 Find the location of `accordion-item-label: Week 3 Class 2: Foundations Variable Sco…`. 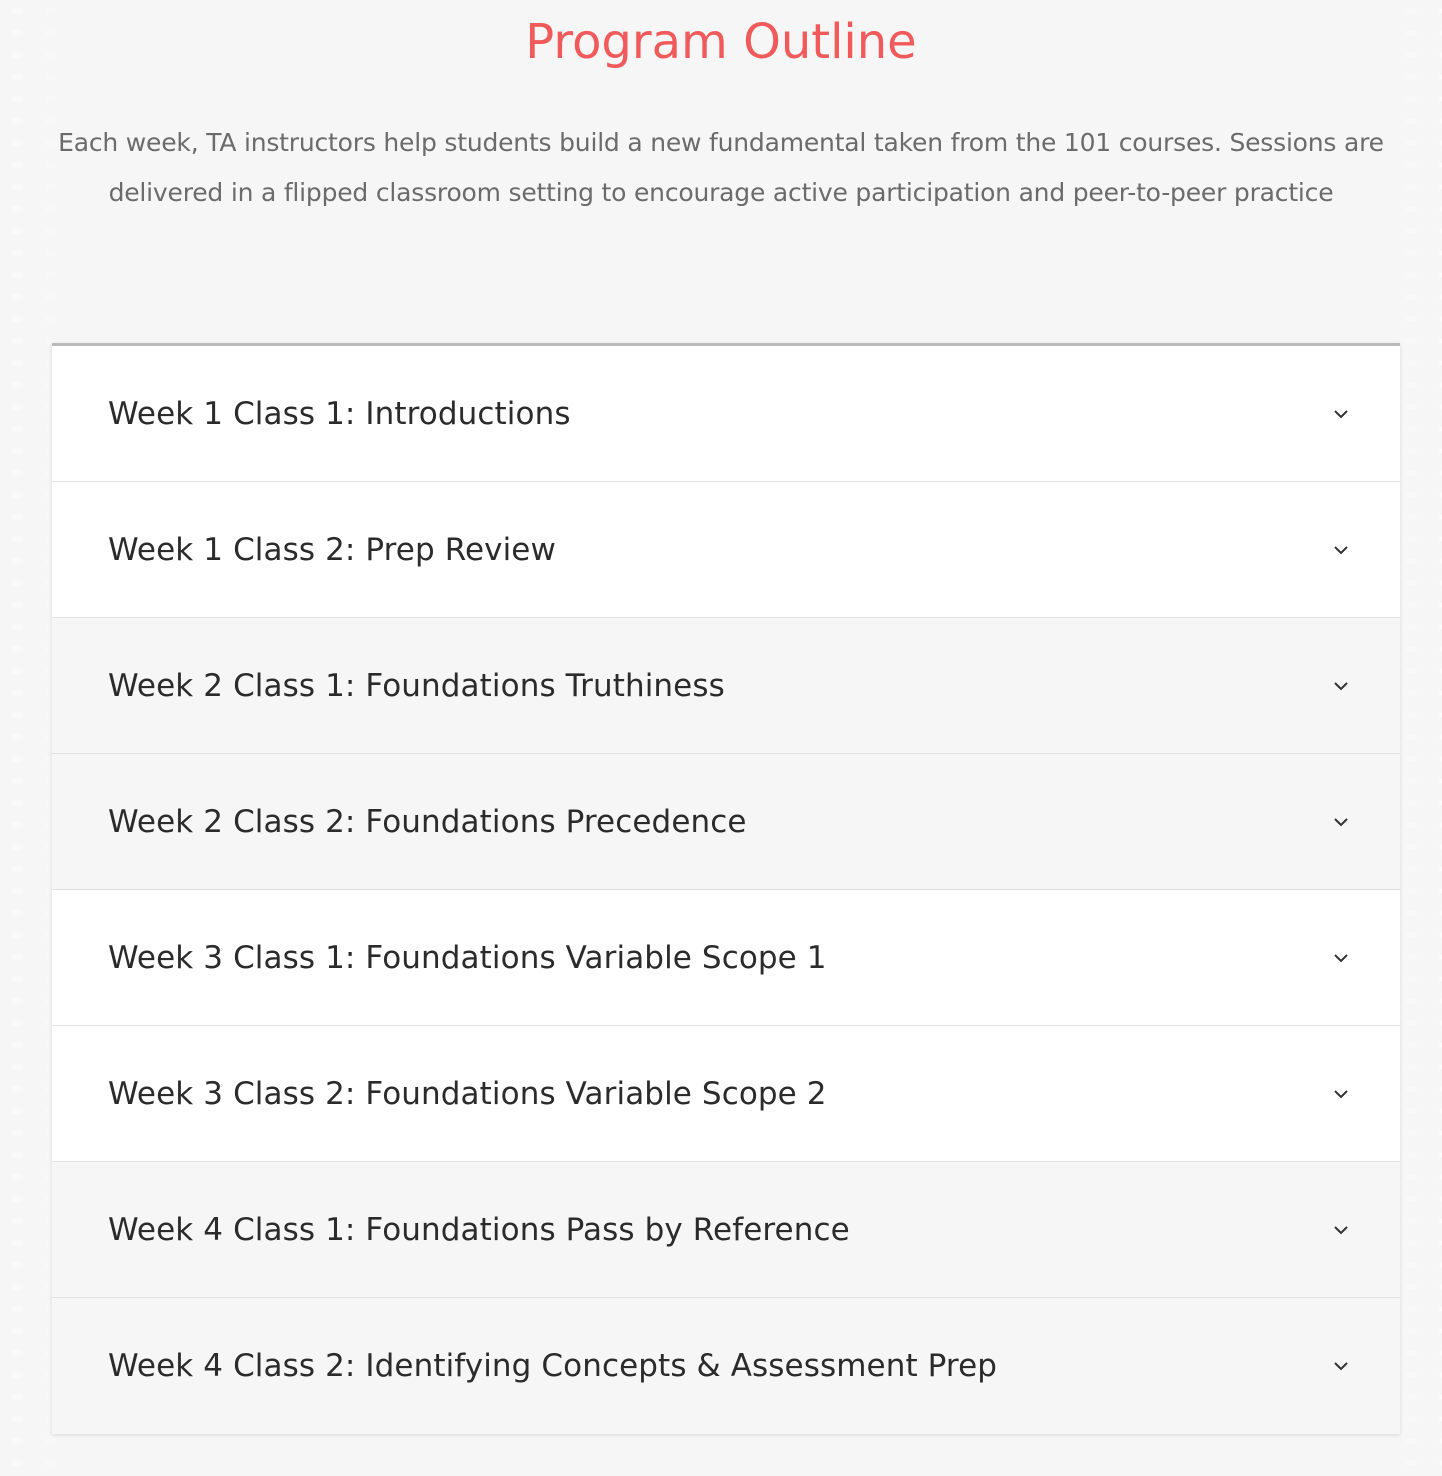

accordion-item-label: Week 3 Class 2: Foundations Variable Sco… is located at coordinates (467, 1093).